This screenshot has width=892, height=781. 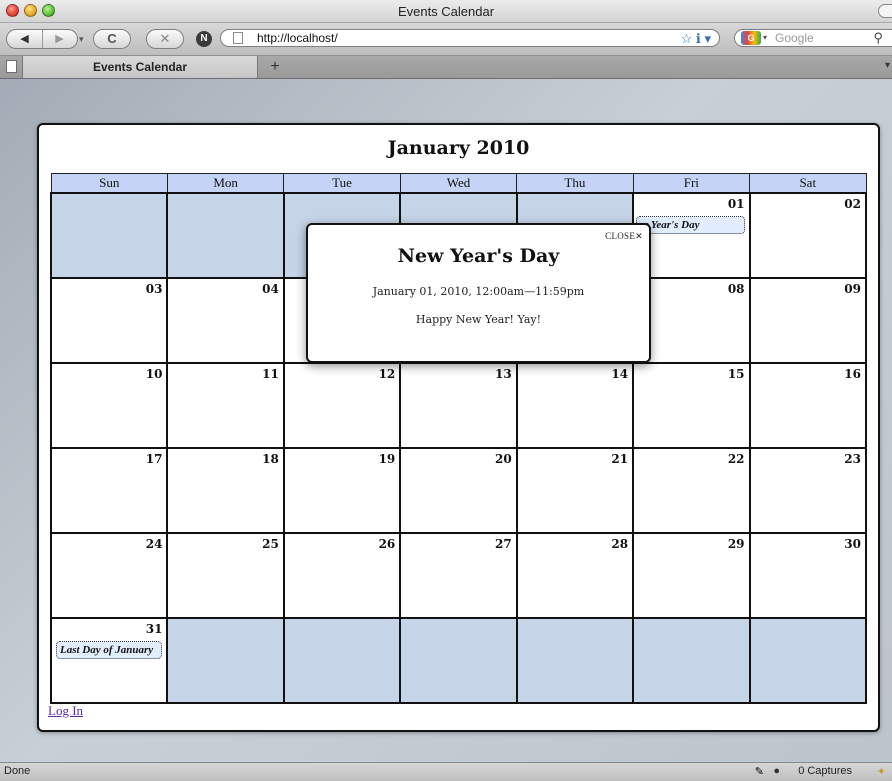 I want to click on reload-button: C, so click(x=112, y=39).